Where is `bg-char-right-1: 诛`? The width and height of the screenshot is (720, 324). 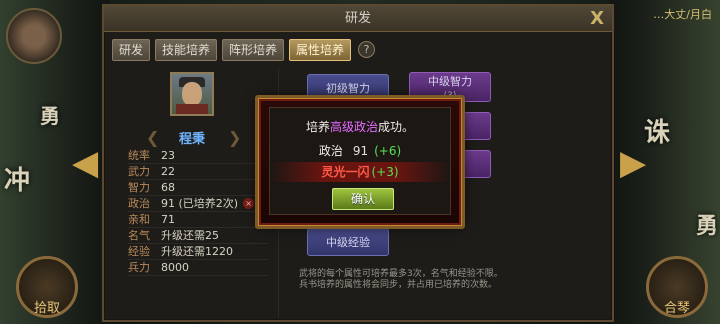
bg-char-right-1: 诛 is located at coordinates (657, 133).